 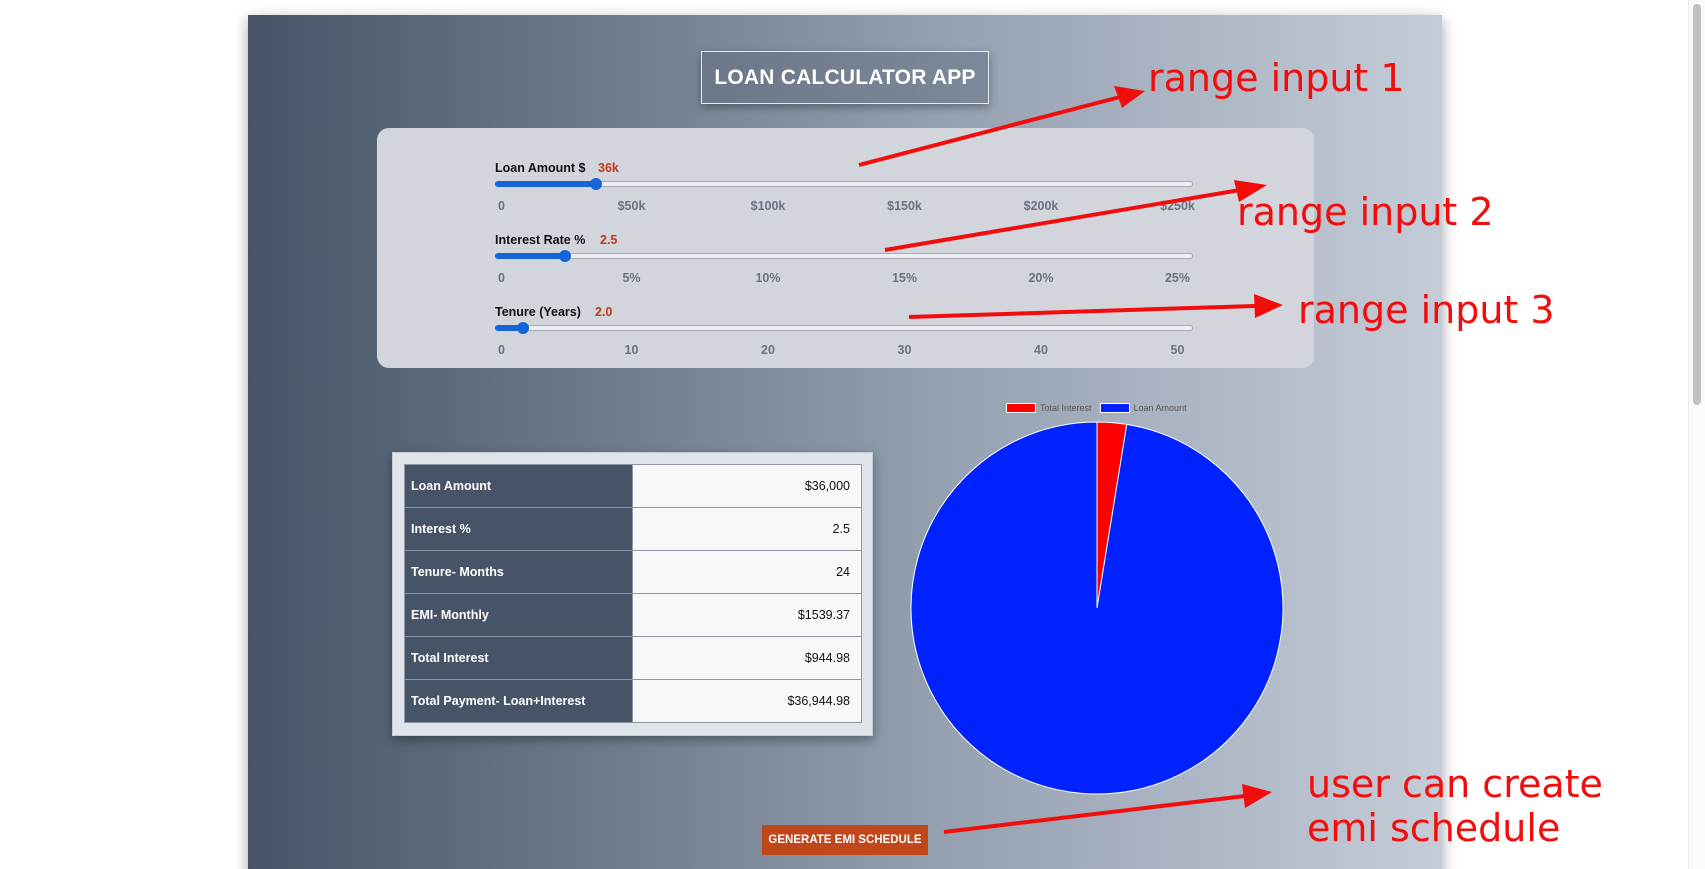 What do you see at coordinates (1365, 212) in the screenshot?
I see `annotation-range-input-2: range input 2` at bounding box center [1365, 212].